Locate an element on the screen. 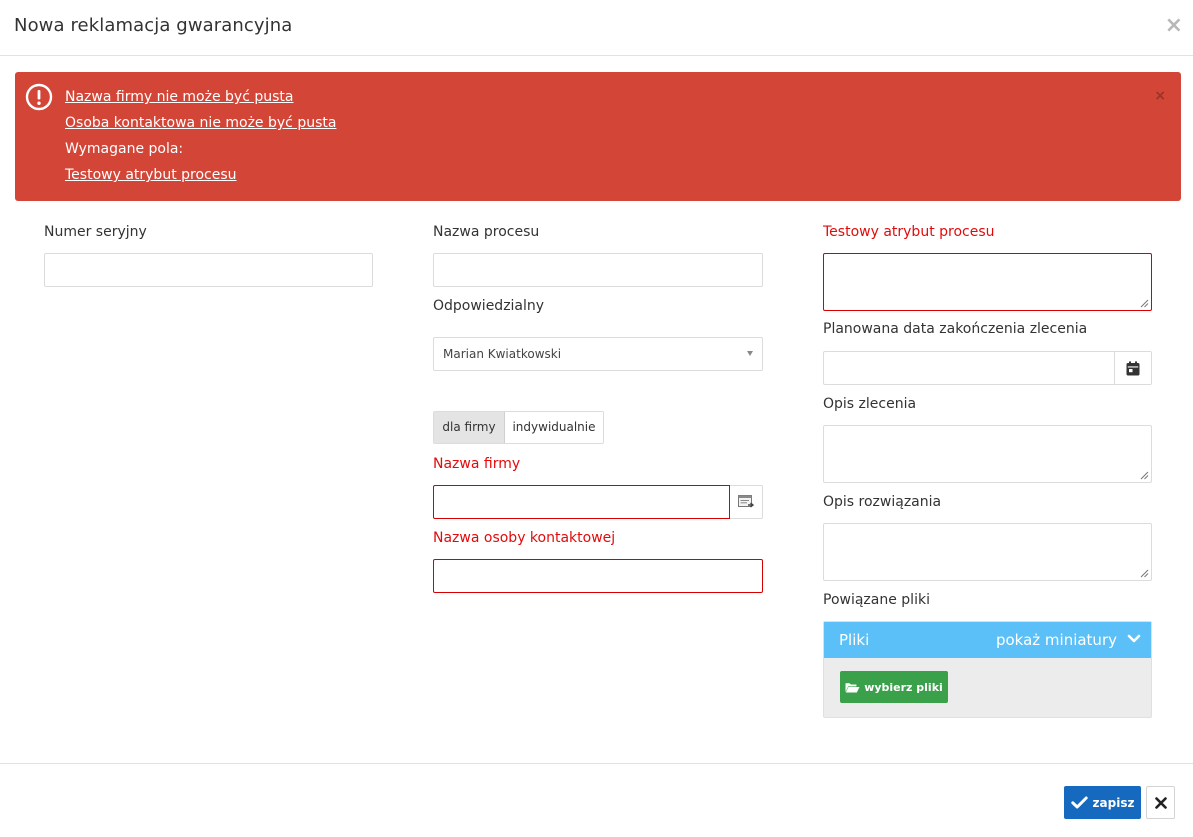 The width and height of the screenshot is (1193, 837). planned-end-date-input is located at coordinates (969, 368).